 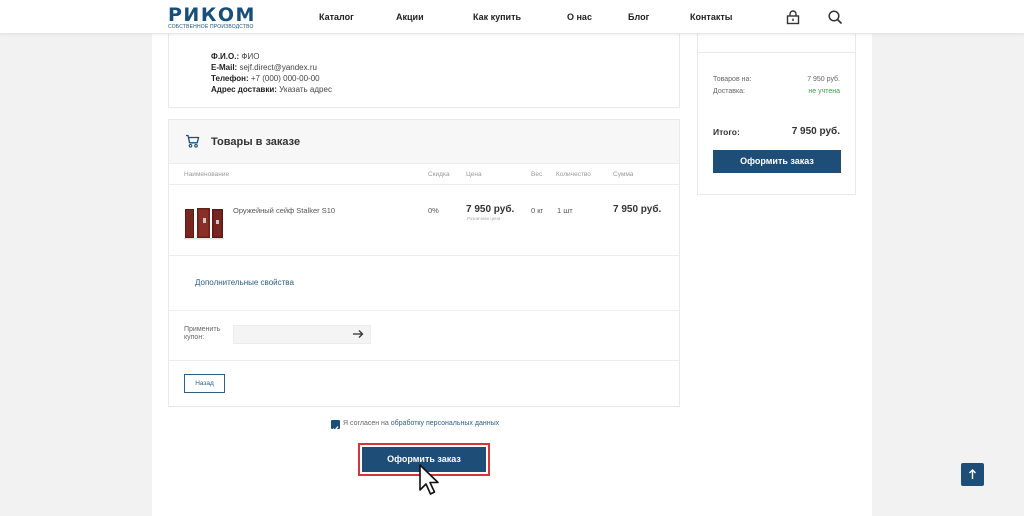 I want to click on contact-address: Адрес доставки: Указать адрес, so click(x=271, y=89).